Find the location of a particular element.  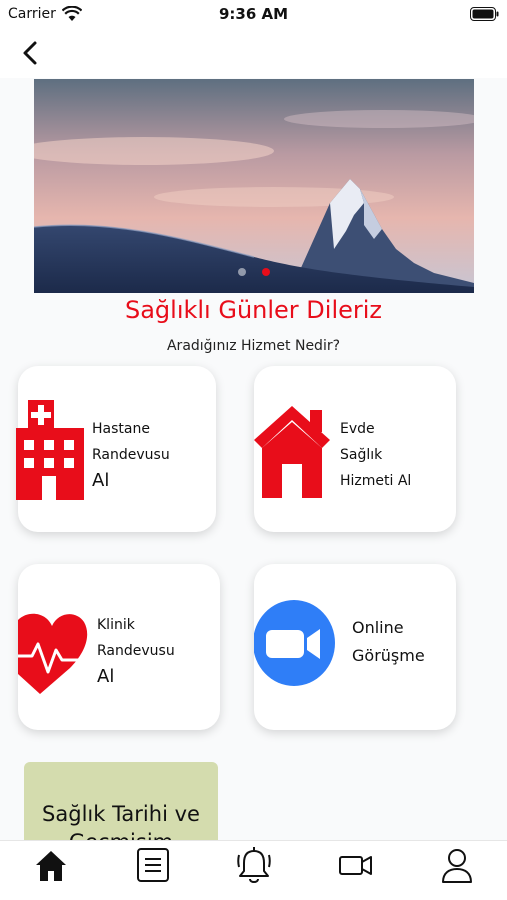

online-meeting-card: Online Görüşme is located at coordinates (355, 647).